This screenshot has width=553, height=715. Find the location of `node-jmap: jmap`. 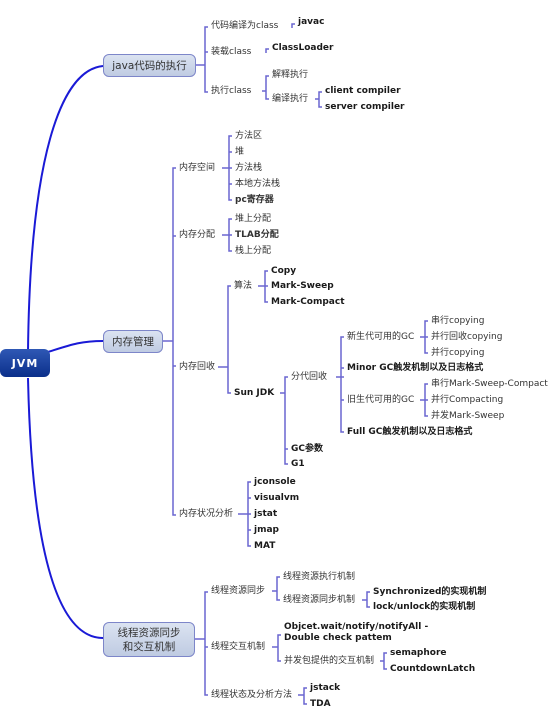

node-jmap: jmap is located at coordinates (266, 530).